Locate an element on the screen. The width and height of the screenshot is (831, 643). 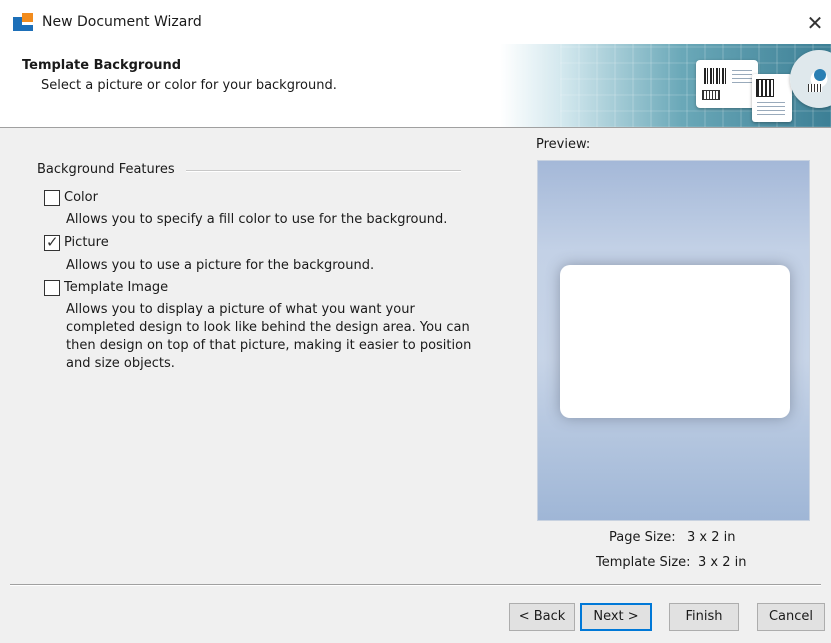
window-title: New Document Wizard is located at coordinates (122, 22).